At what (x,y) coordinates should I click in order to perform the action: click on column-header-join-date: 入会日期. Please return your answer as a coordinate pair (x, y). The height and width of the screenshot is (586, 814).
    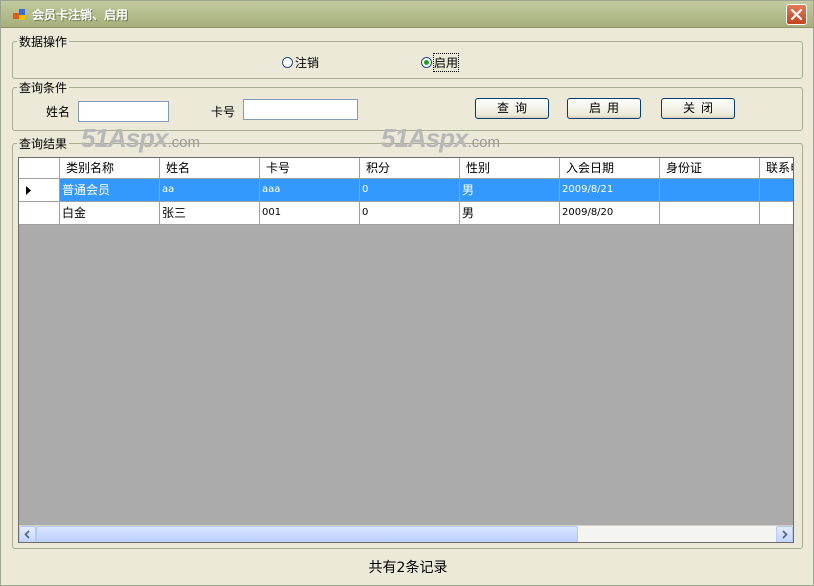
    Looking at the image, I should click on (610, 168).